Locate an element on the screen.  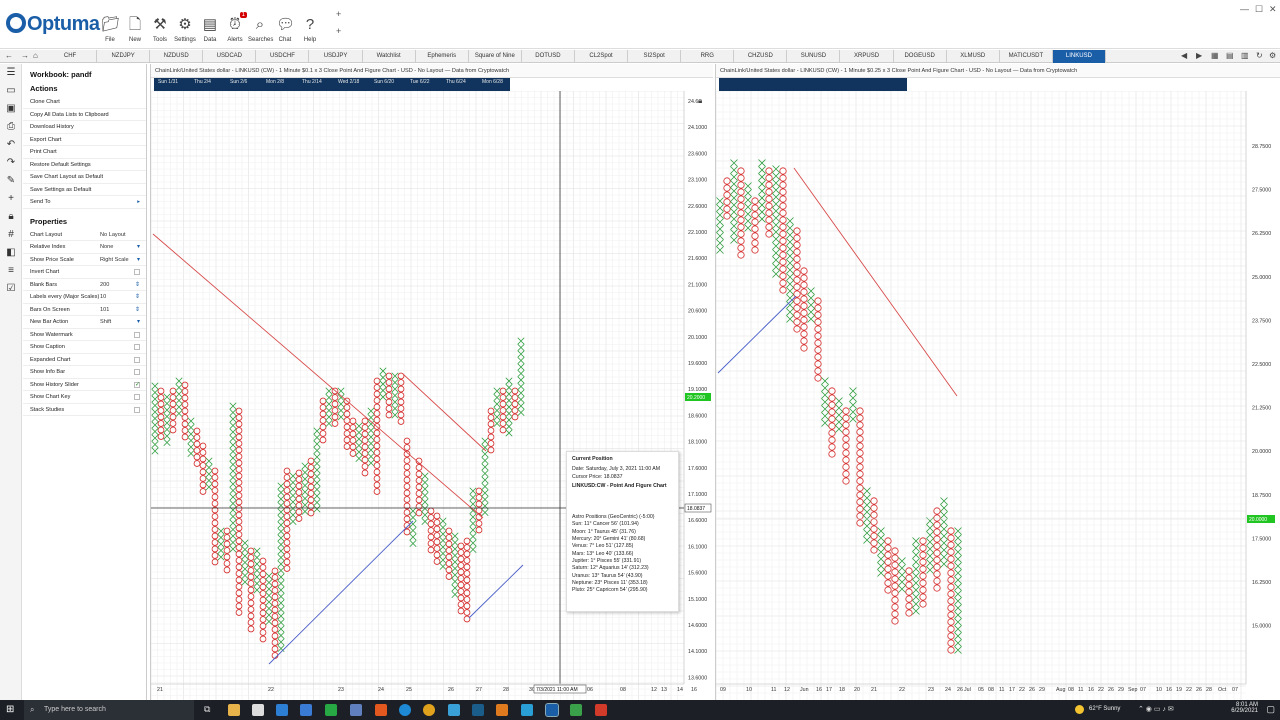
tab-rrg: RRG is located at coordinates (708, 56).